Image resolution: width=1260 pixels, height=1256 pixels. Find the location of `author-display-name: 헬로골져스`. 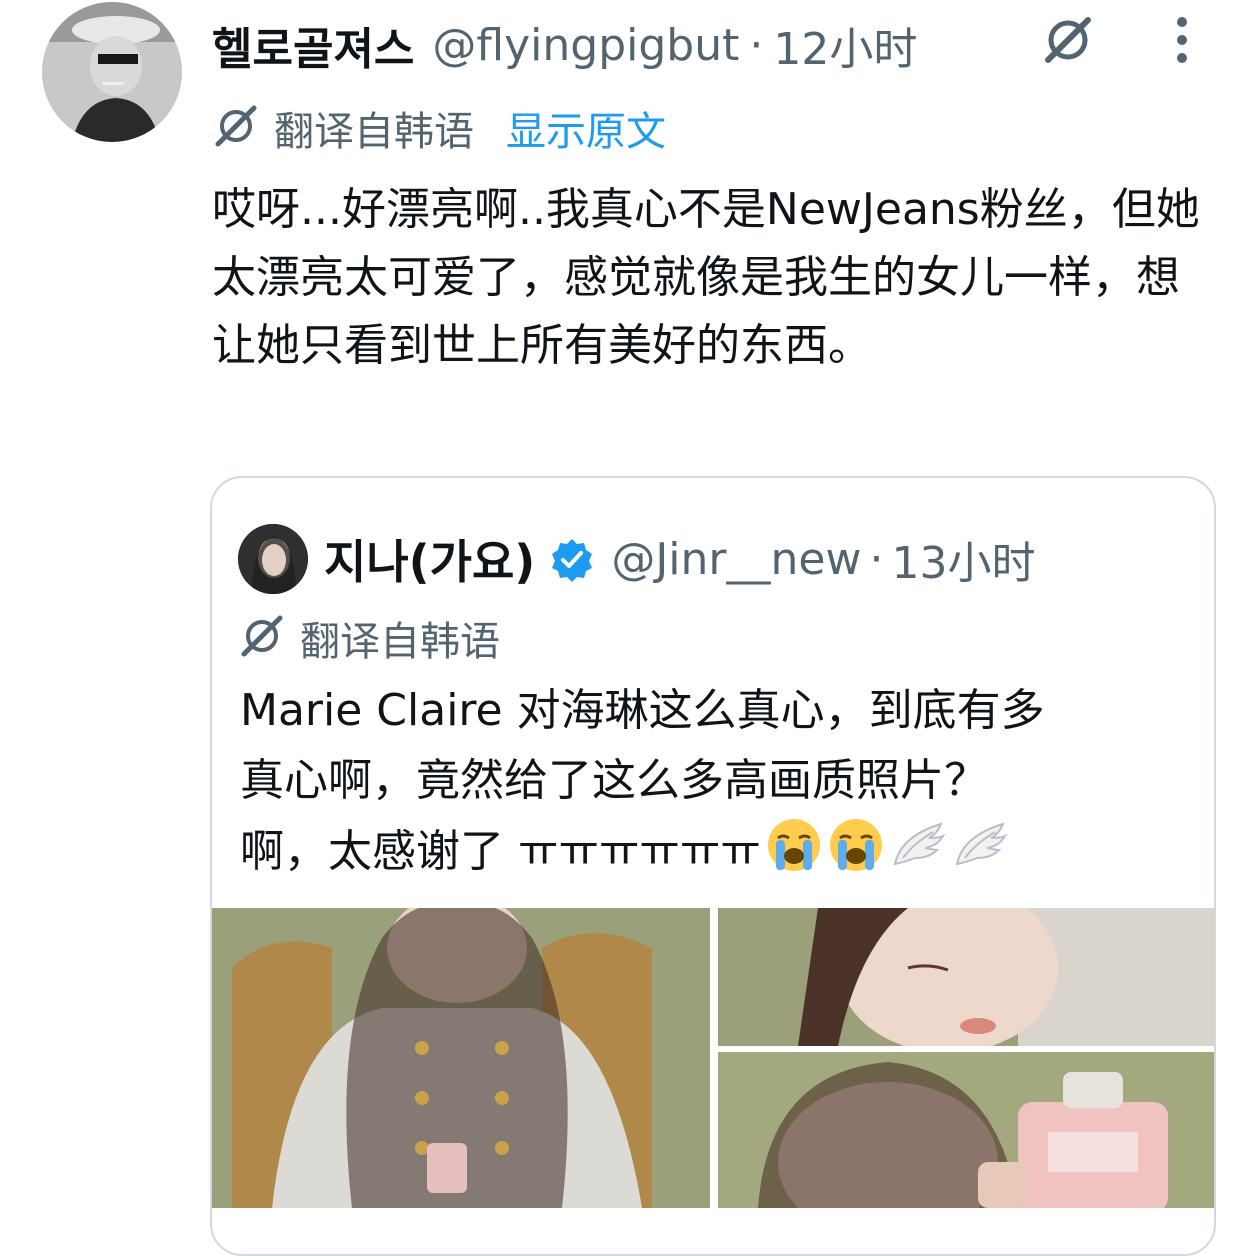

author-display-name: 헬로골져스 is located at coordinates (313, 45).